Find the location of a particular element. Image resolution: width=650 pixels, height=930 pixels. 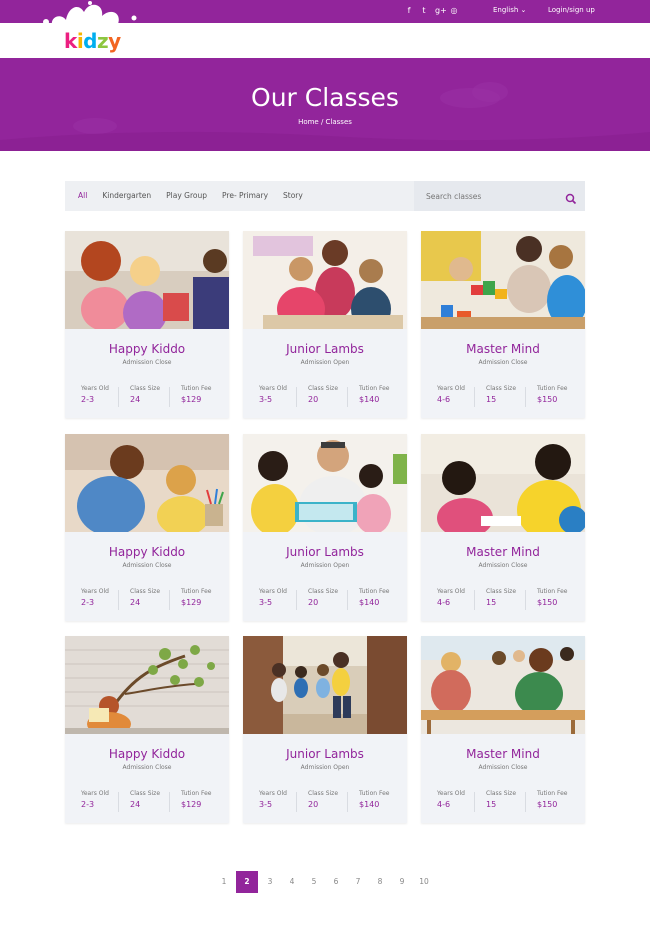

pagination: 1 2 3 4 5 6 7 8 9 10 is located at coordinates (324, 882).